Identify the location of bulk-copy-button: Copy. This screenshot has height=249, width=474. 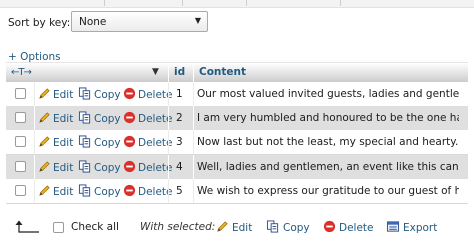
(288, 227).